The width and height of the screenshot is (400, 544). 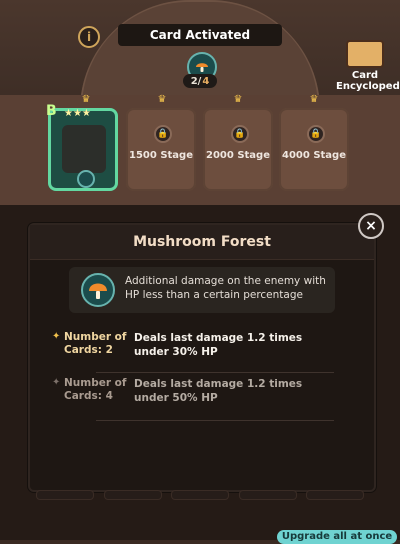 I want to click on card-stars: ★★★, so click(x=77, y=113).